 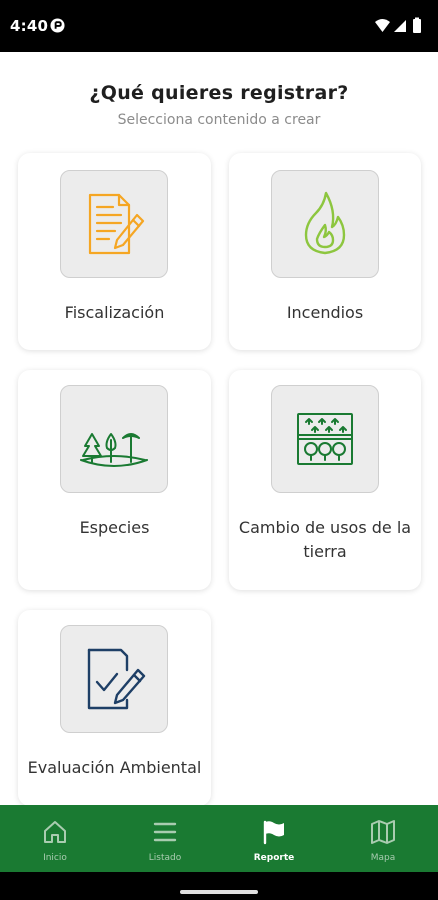 I want to click on trees-icon, so click(x=114, y=450).